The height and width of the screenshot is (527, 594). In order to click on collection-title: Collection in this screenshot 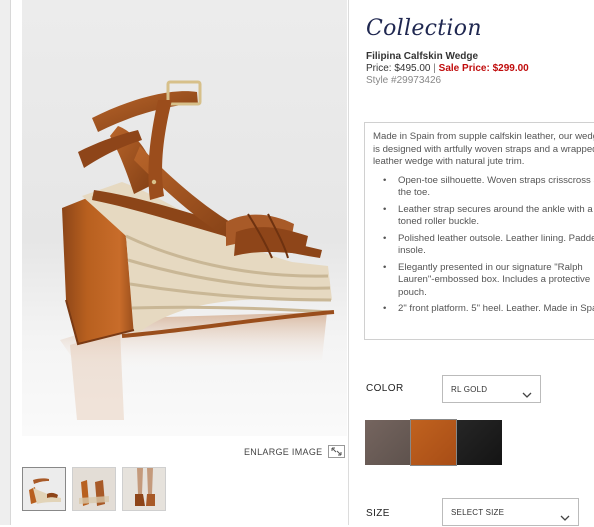, I will do `click(424, 28)`.